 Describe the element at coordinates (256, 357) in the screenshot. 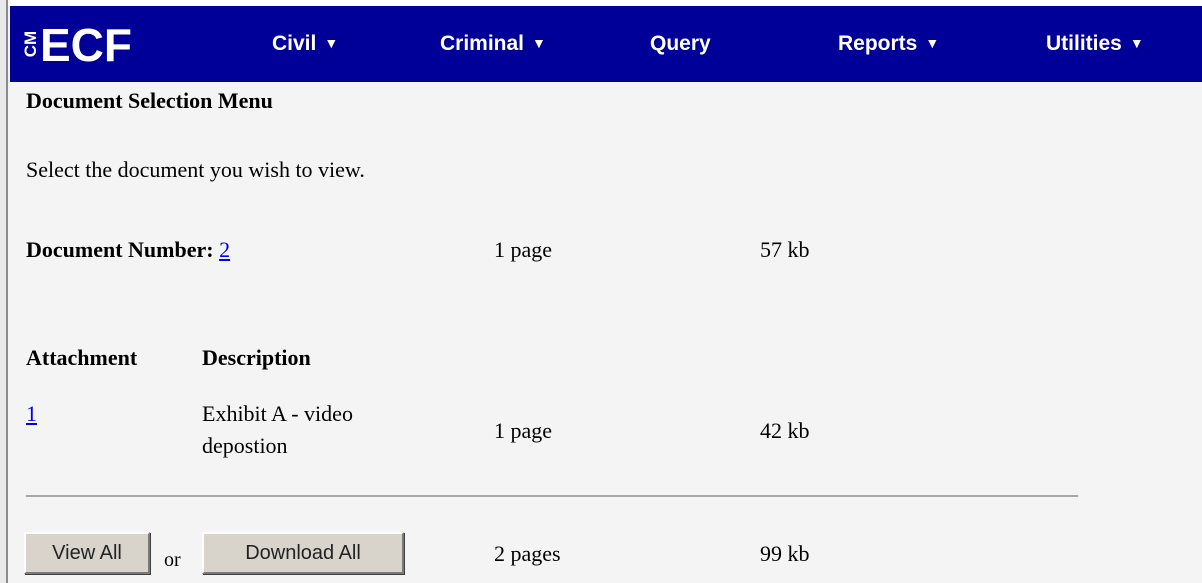

I see `description-column-header: Description` at that location.